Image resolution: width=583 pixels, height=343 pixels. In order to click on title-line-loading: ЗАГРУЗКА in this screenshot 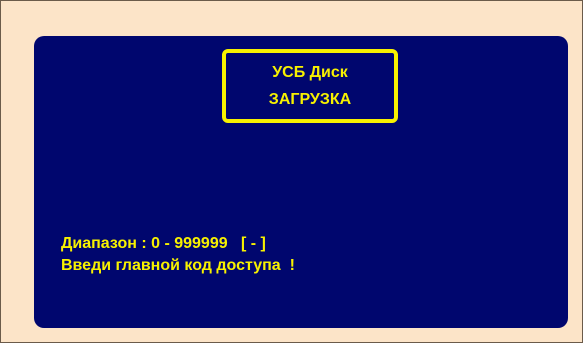, I will do `click(310, 99)`.